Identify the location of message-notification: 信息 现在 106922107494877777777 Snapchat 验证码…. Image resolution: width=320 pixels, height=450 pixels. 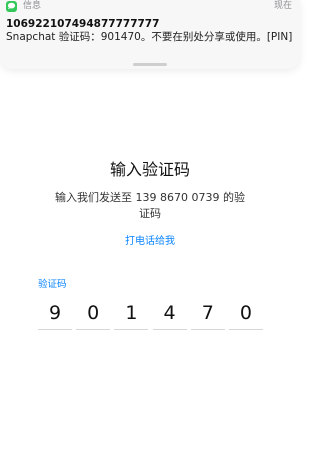
(150, 34).